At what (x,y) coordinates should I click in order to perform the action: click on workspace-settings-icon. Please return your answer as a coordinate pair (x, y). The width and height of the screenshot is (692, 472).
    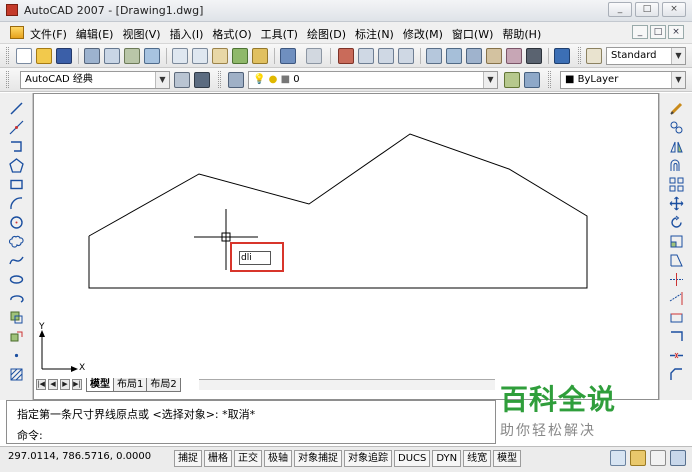
    Looking at the image, I should click on (182, 80).